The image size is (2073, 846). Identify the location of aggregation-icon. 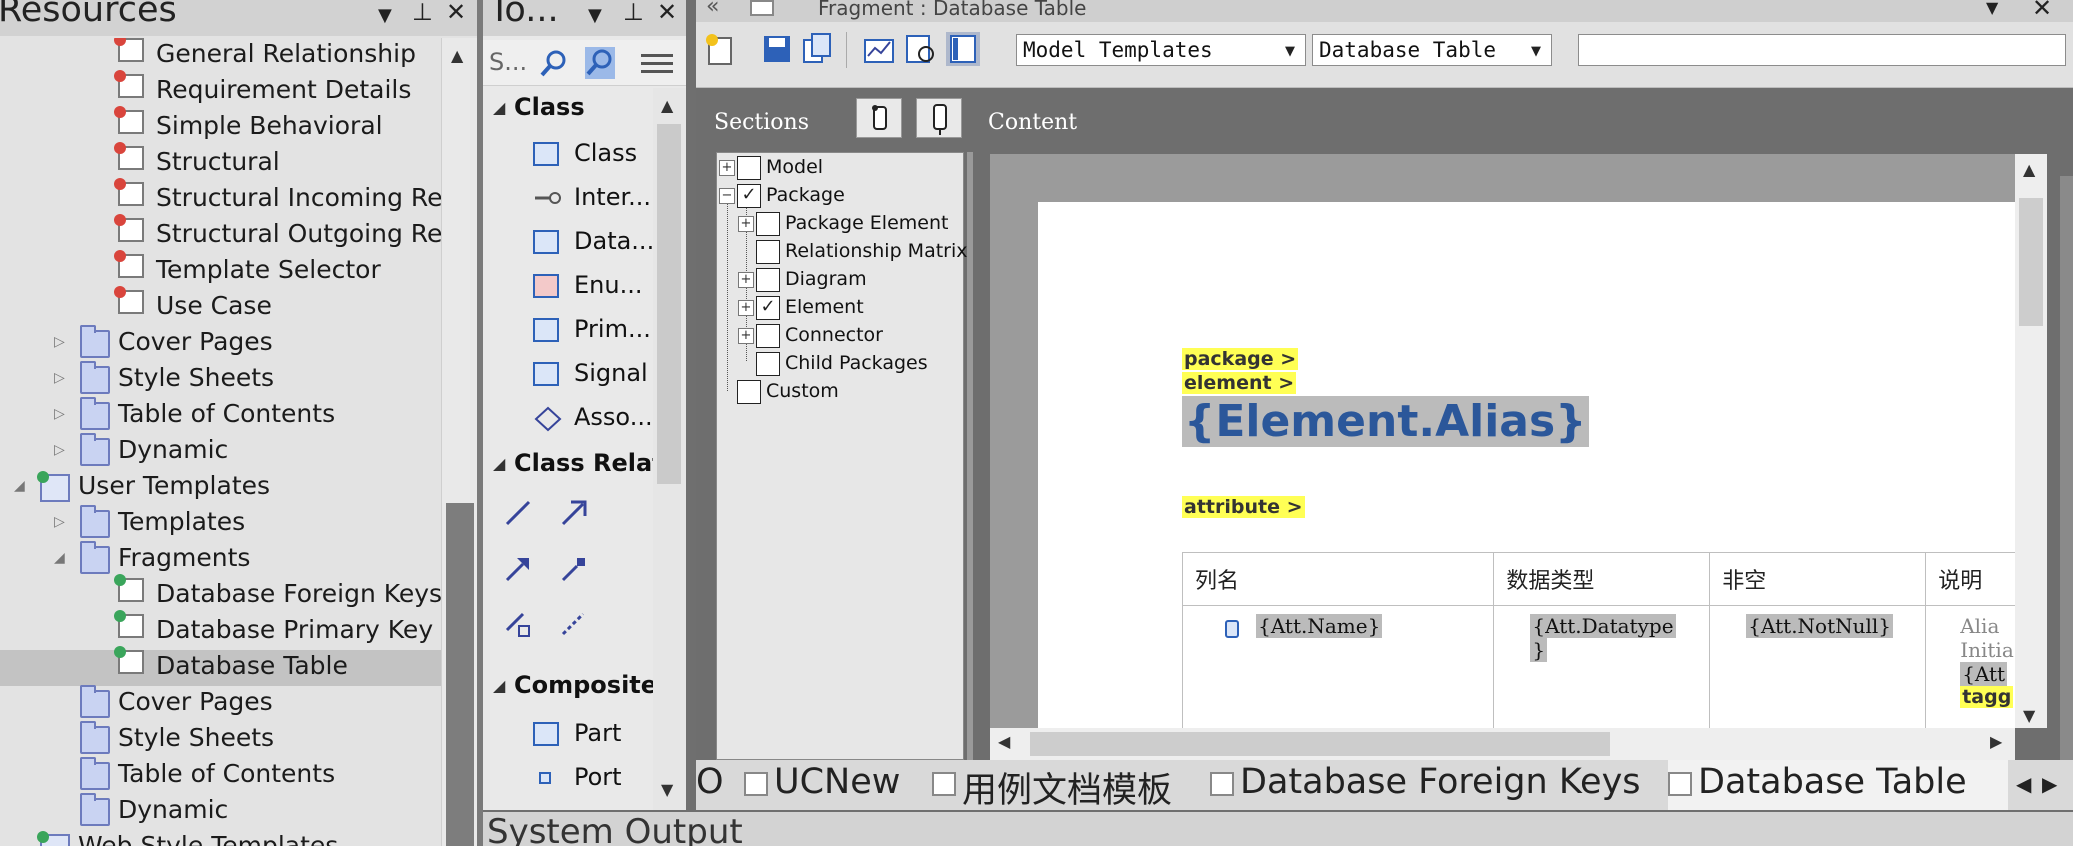
(574, 569).